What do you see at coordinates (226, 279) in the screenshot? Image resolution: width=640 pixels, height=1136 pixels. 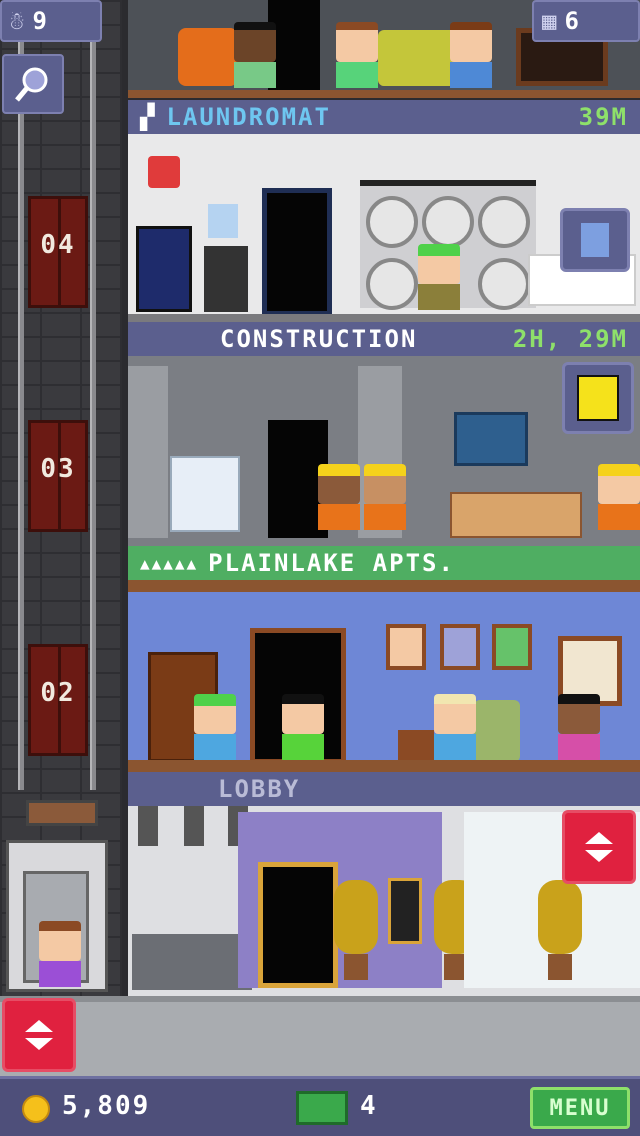 I see `change-machine` at bounding box center [226, 279].